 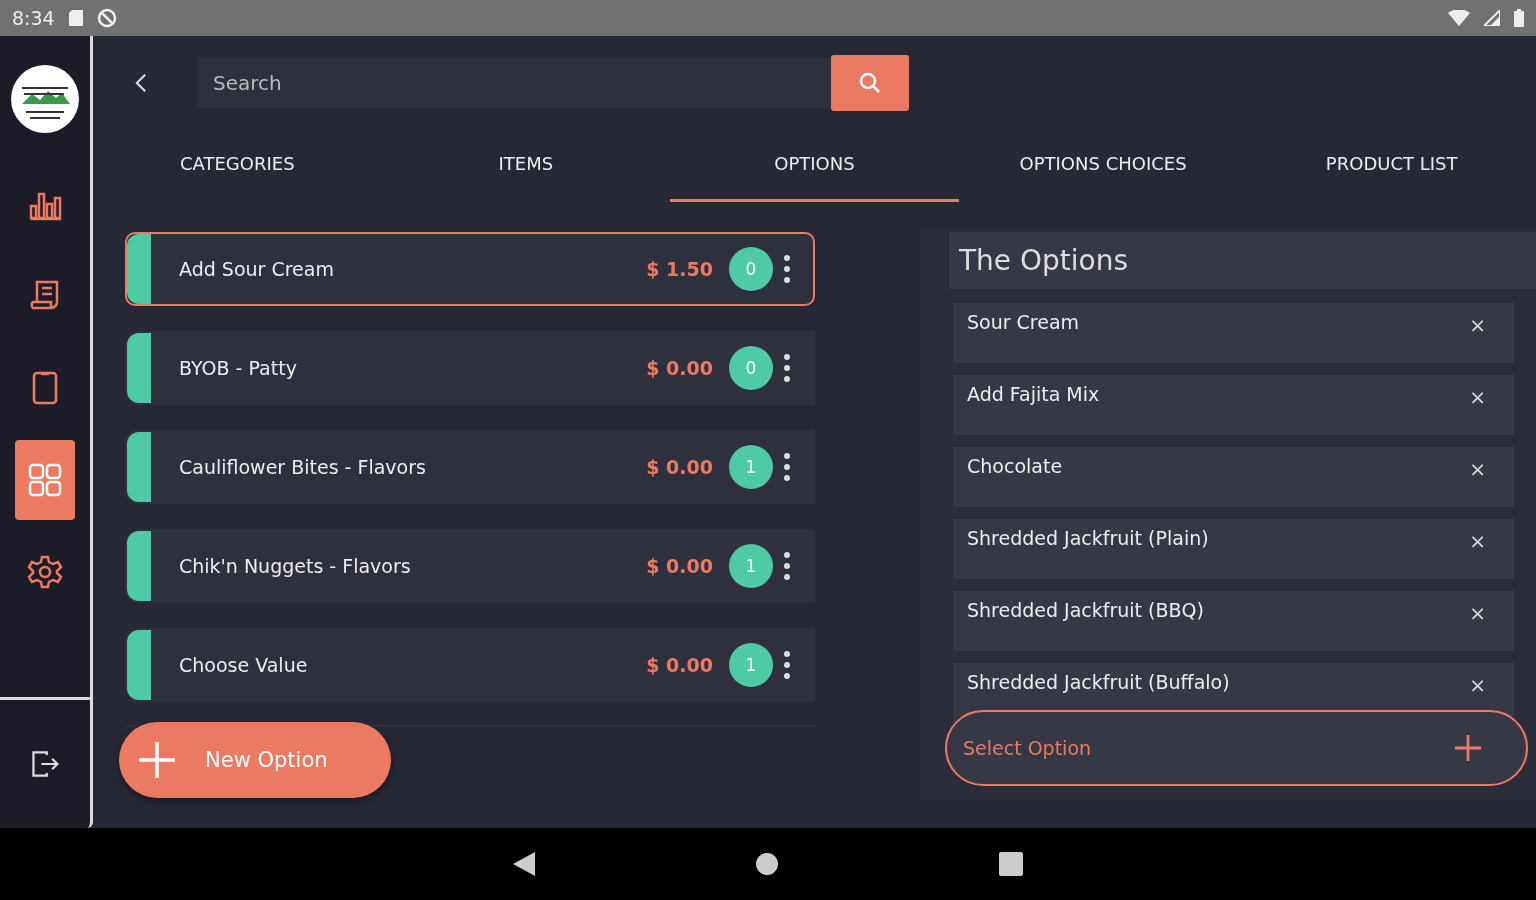 I want to click on choice-name: Shredded Jackfruit (Buffalo), so click(x=1099, y=682).